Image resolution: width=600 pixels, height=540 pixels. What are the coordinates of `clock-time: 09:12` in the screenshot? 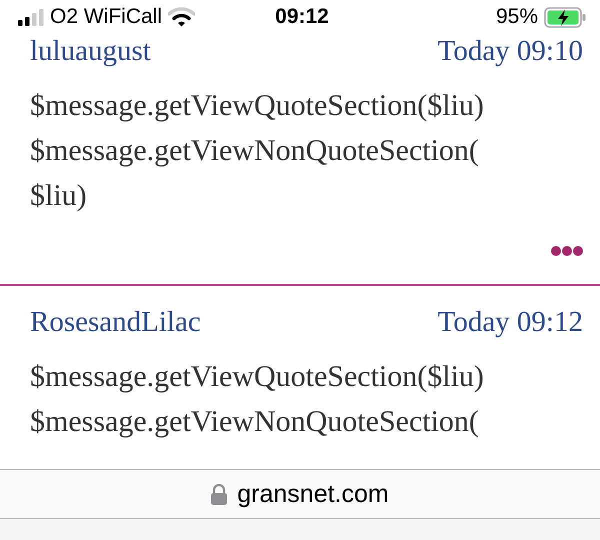 It's located at (302, 17).